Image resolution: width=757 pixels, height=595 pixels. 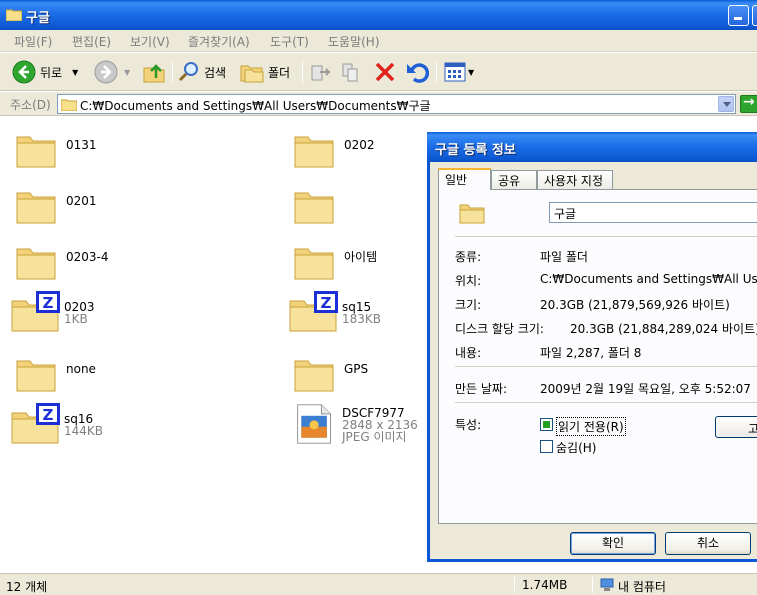 What do you see at coordinates (754, 15) in the screenshot?
I see `maximize-button` at bounding box center [754, 15].